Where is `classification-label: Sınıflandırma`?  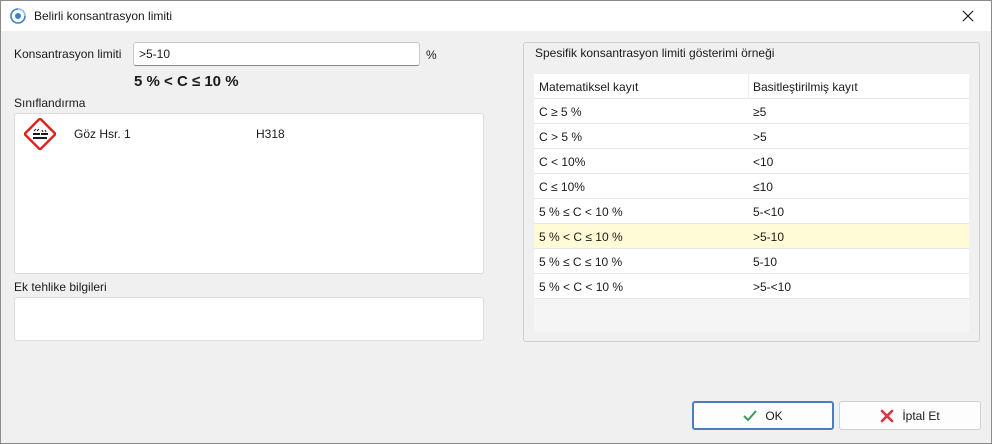 classification-label: Sınıflandırma is located at coordinates (50, 103).